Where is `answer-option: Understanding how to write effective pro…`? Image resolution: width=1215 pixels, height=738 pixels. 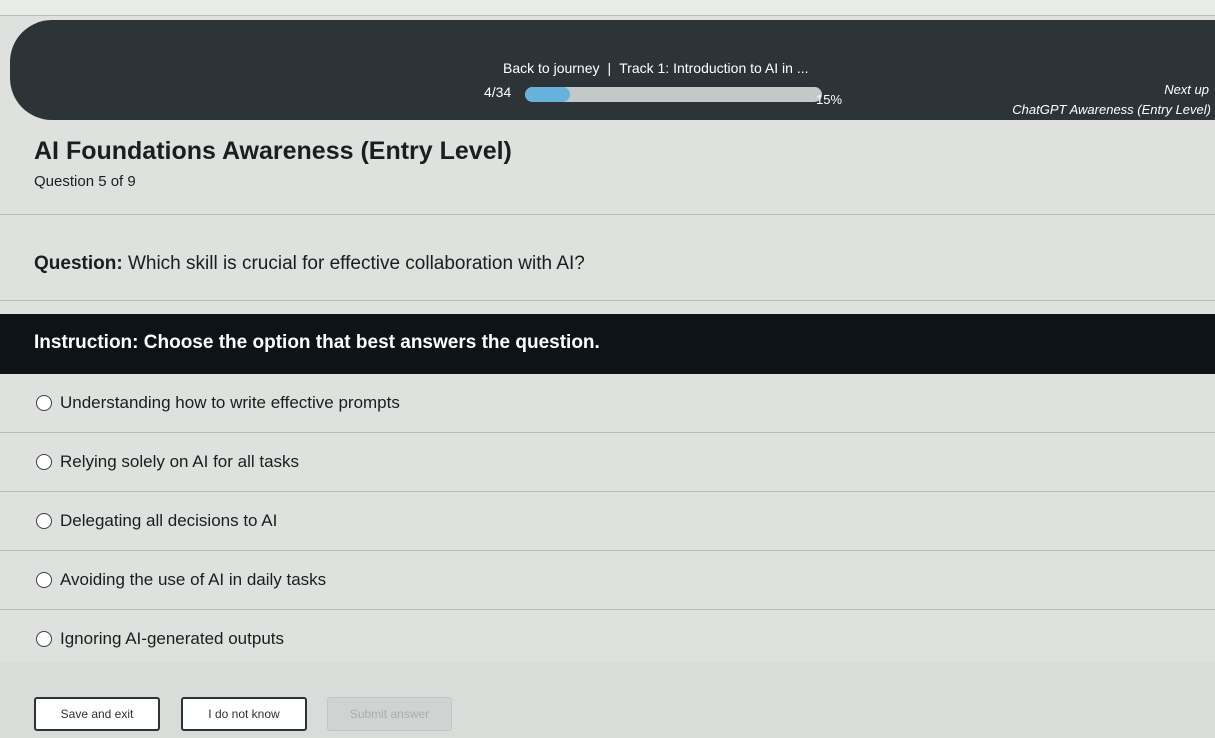
answer-option: Understanding how to write effective pro… is located at coordinates (607, 403).